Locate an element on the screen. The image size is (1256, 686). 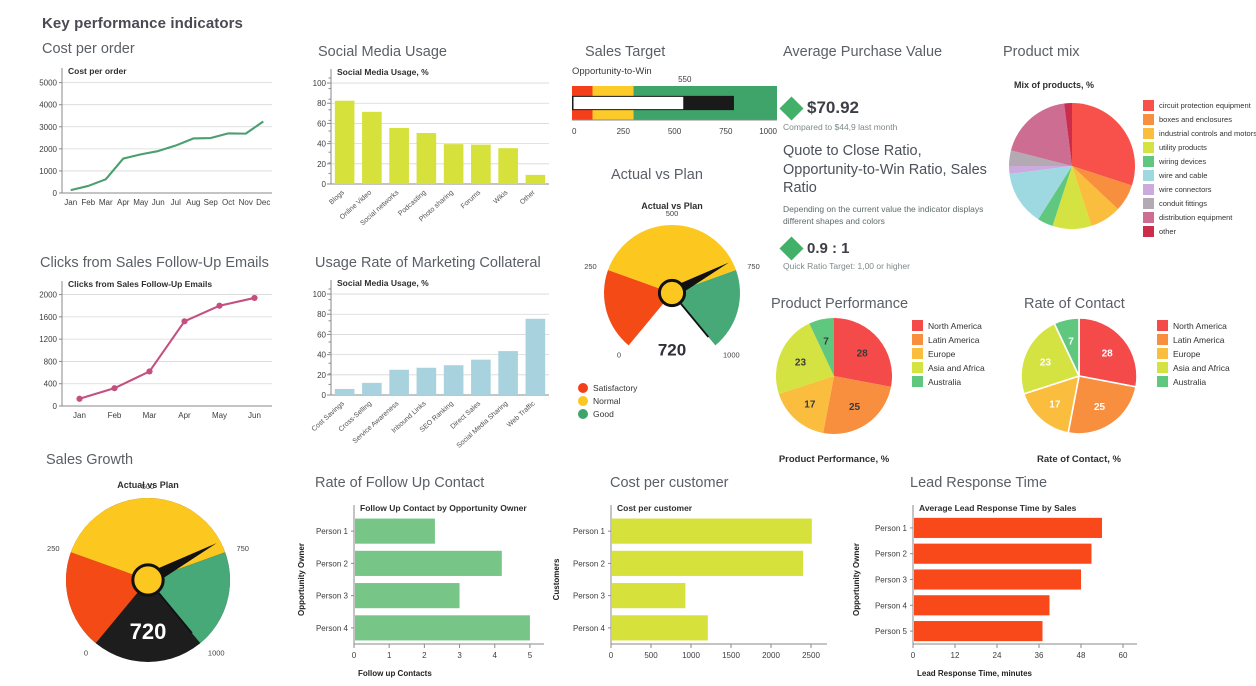
y-axis-tick: Person 2 is located at coordinates (589, 563).